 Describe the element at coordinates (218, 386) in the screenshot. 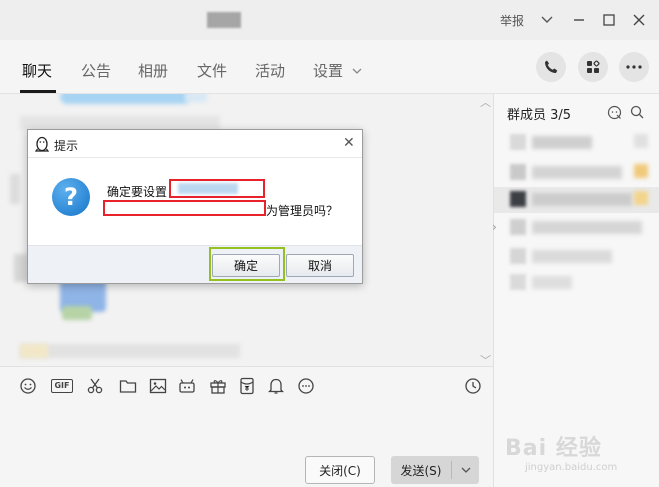

I see `gift-icon` at that location.